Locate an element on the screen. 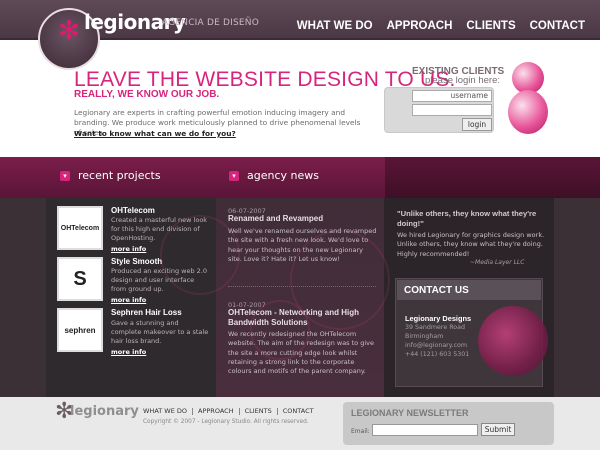 The height and width of the screenshot is (450, 600). login-subheading: please login here: is located at coordinates (462, 80).